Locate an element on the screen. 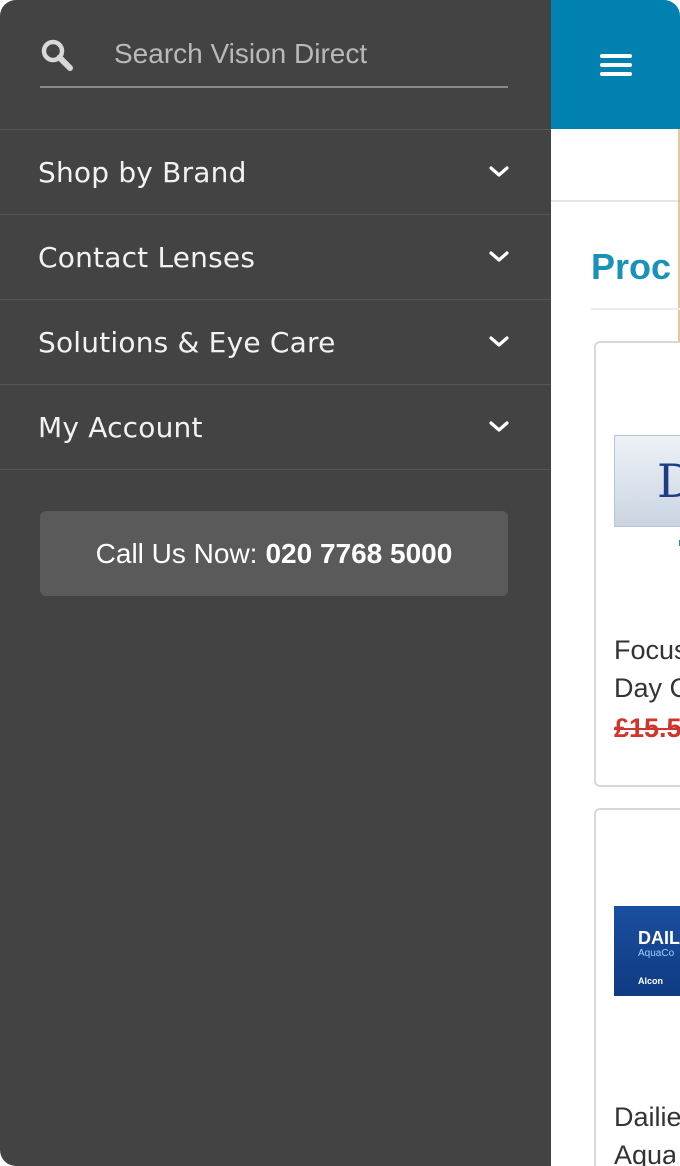 The image size is (680, 1166). menu-item-contact-lenses: Contact Lenses is located at coordinates (275, 257).